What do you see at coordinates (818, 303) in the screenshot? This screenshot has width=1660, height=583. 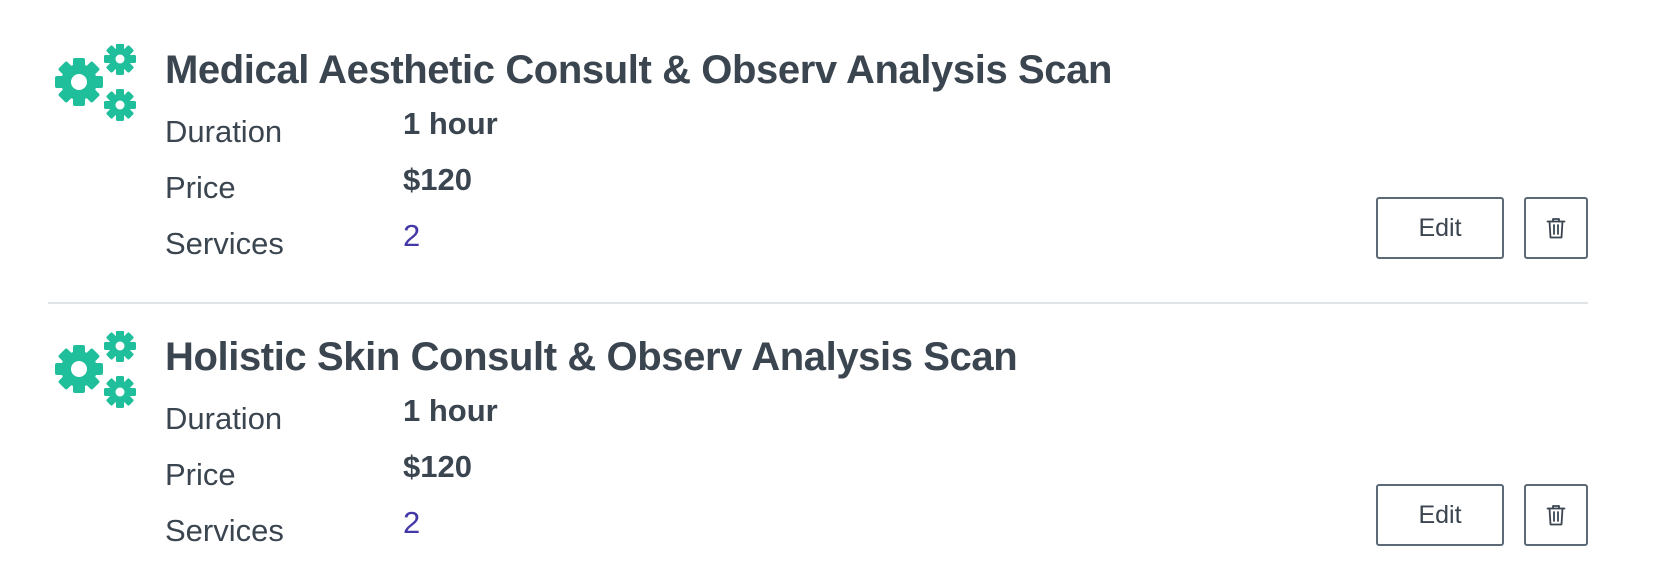 I see `divider` at bounding box center [818, 303].